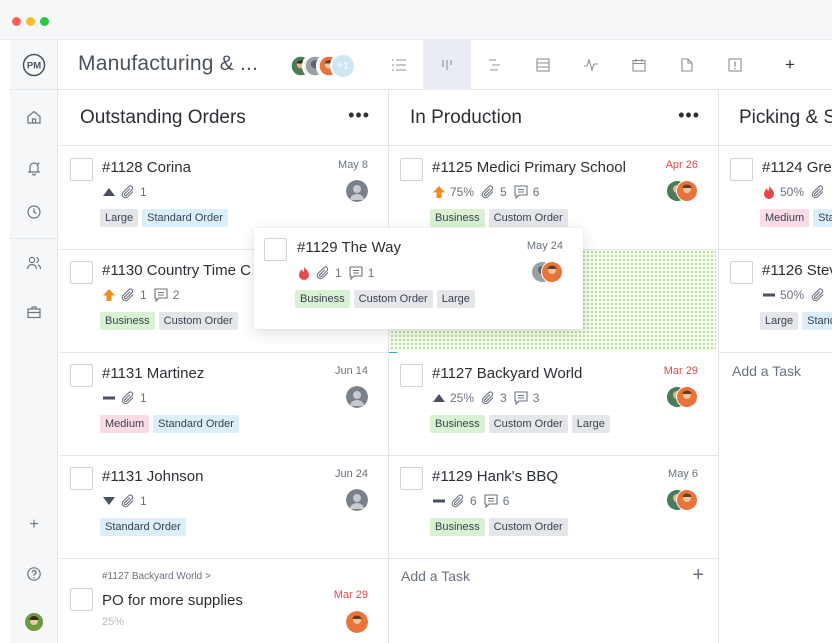 This screenshot has height=643, width=832. What do you see at coordinates (521, 398) in the screenshot?
I see `comment-icon` at bounding box center [521, 398].